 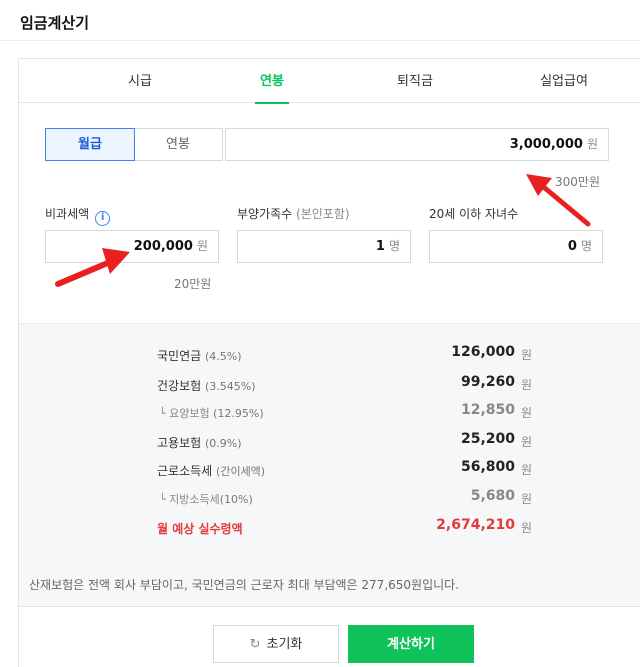 What do you see at coordinates (474, 214) in the screenshot?
I see `children-label: 20세 이하 자녀수` at bounding box center [474, 214].